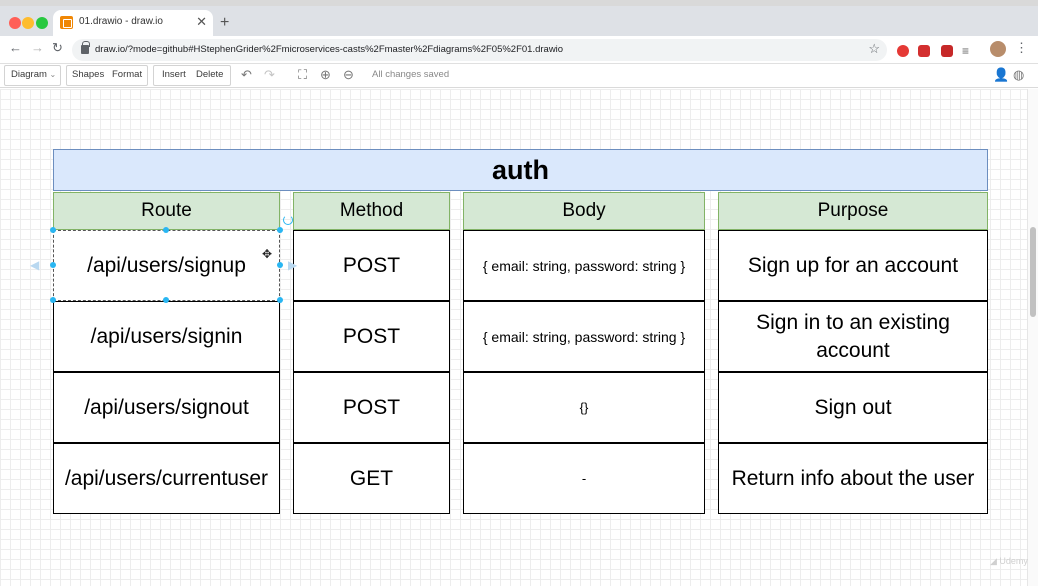  Describe the element at coordinates (965, 51) in the screenshot. I see `extension-icon: ≡` at that location.